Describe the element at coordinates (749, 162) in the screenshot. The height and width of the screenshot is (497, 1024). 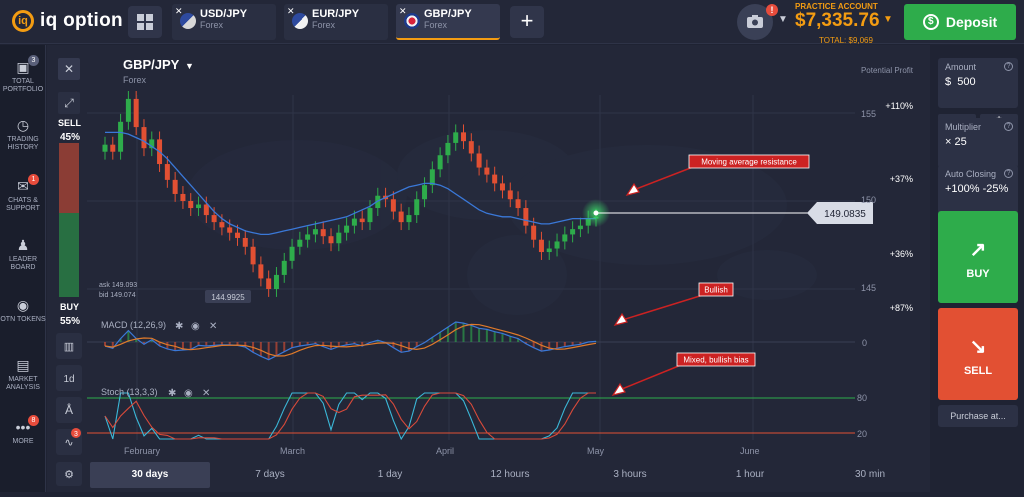
I see `annotation-text: Moving average resistance` at that location.